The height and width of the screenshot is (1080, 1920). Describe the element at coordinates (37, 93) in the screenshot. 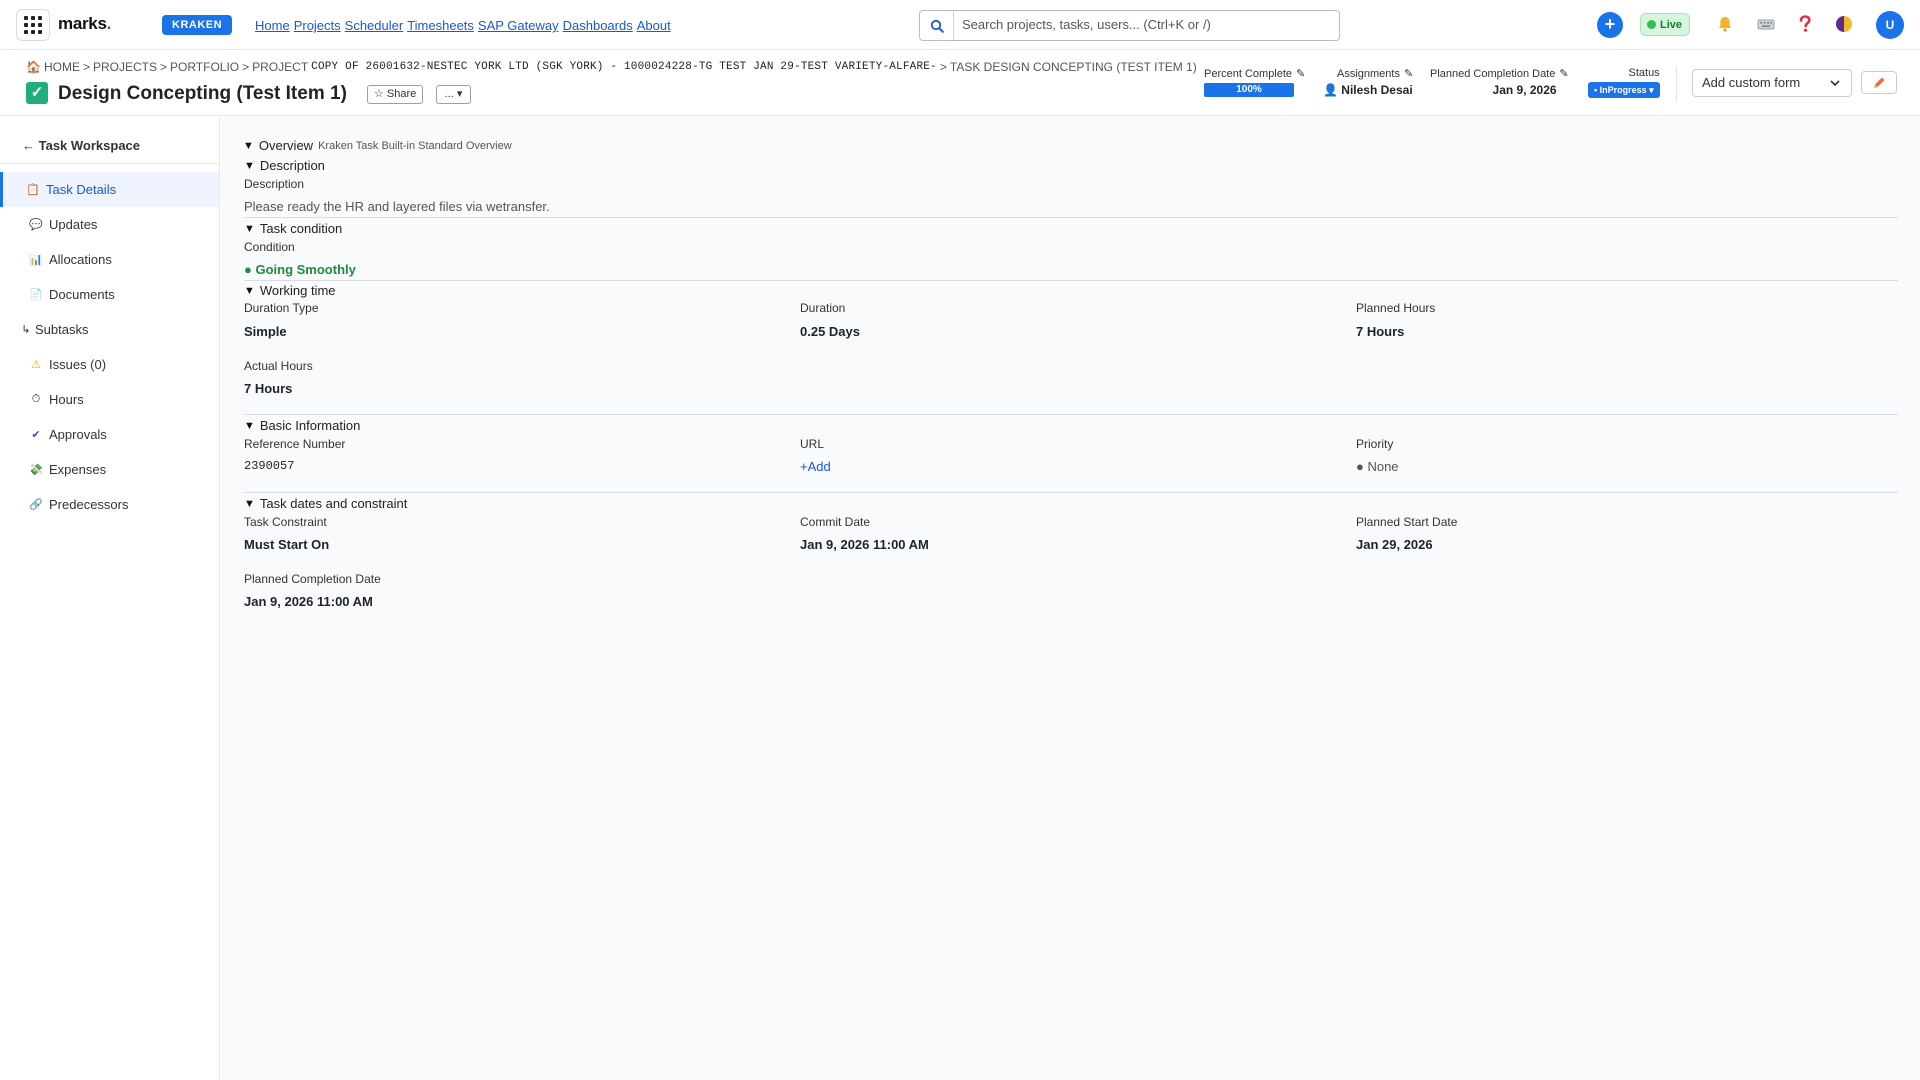

I see `task-complete-check-icon: ✓` at that location.